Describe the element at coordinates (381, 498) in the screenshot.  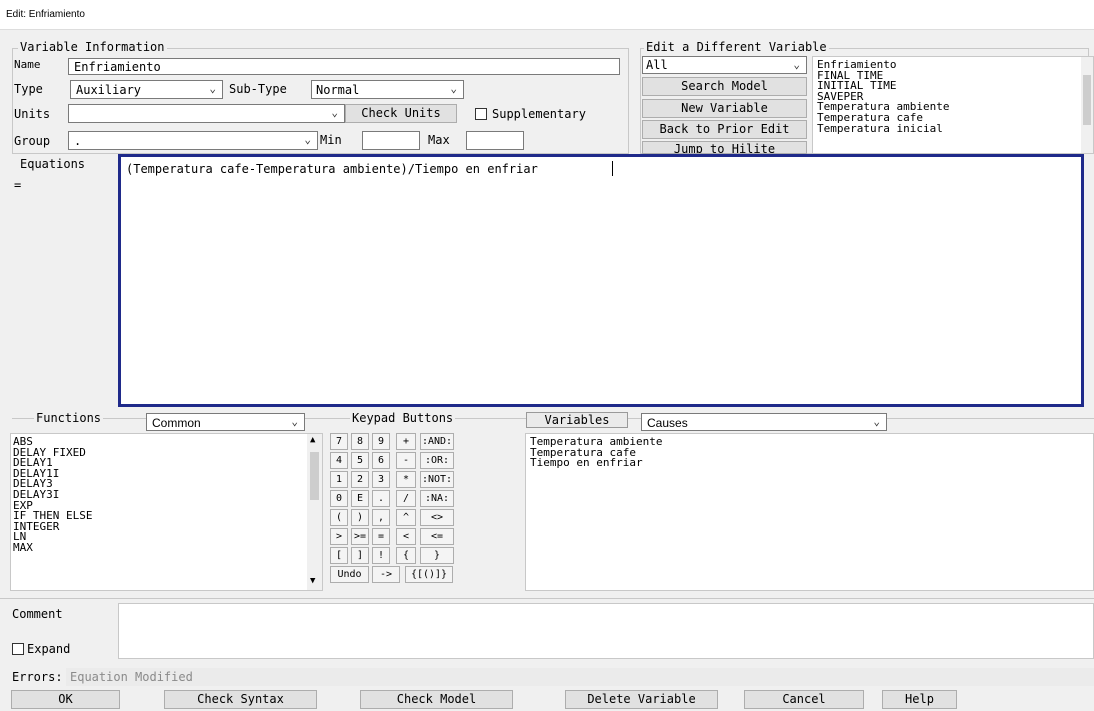
I see `keypad-key: .` at that location.